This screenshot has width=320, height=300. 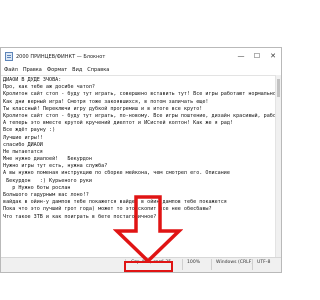 I want to click on text-line: Нужно игры тут есть, нужна служба?, so click(x=55, y=166).